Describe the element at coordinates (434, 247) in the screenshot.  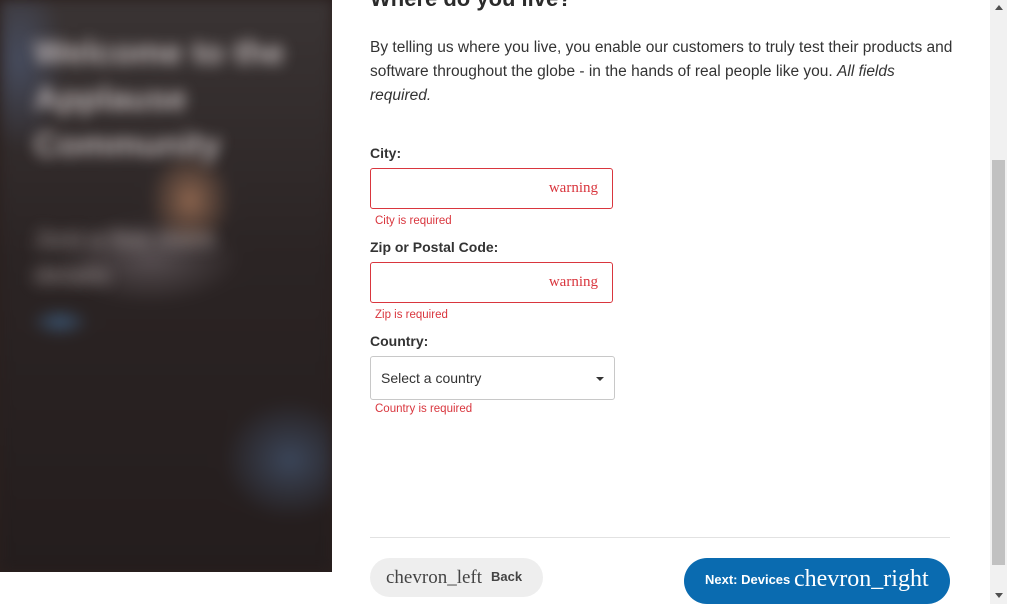
I see `zip-label: Zip or Postal Code:` at that location.